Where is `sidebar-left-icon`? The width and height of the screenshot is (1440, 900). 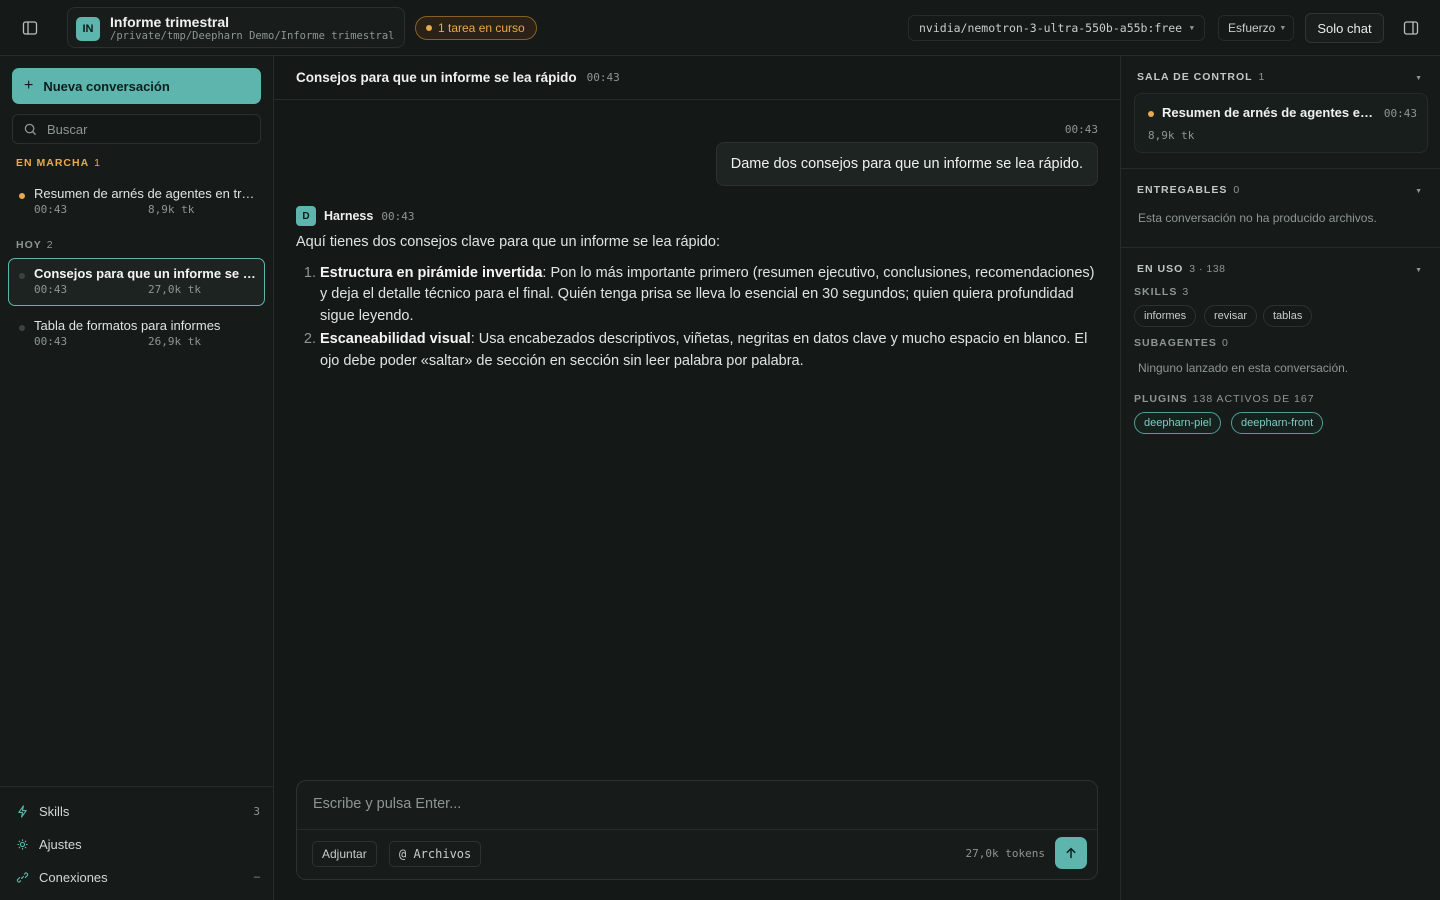 sidebar-left-icon is located at coordinates (30, 28).